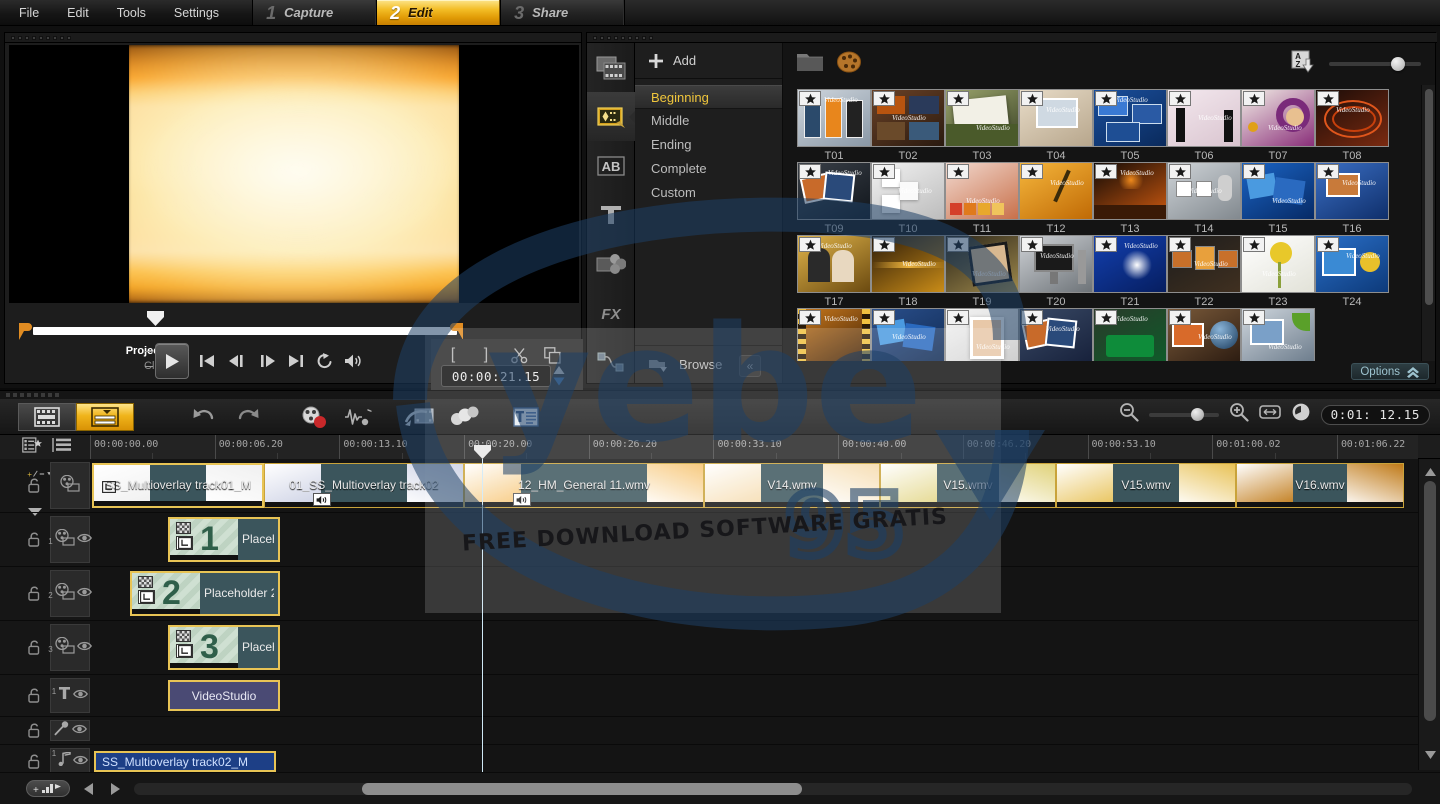 The image size is (1440, 804). What do you see at coordinates (115, 789) in the screenshot?
I see `scroll-right-button` at bounding box center [115, 789].